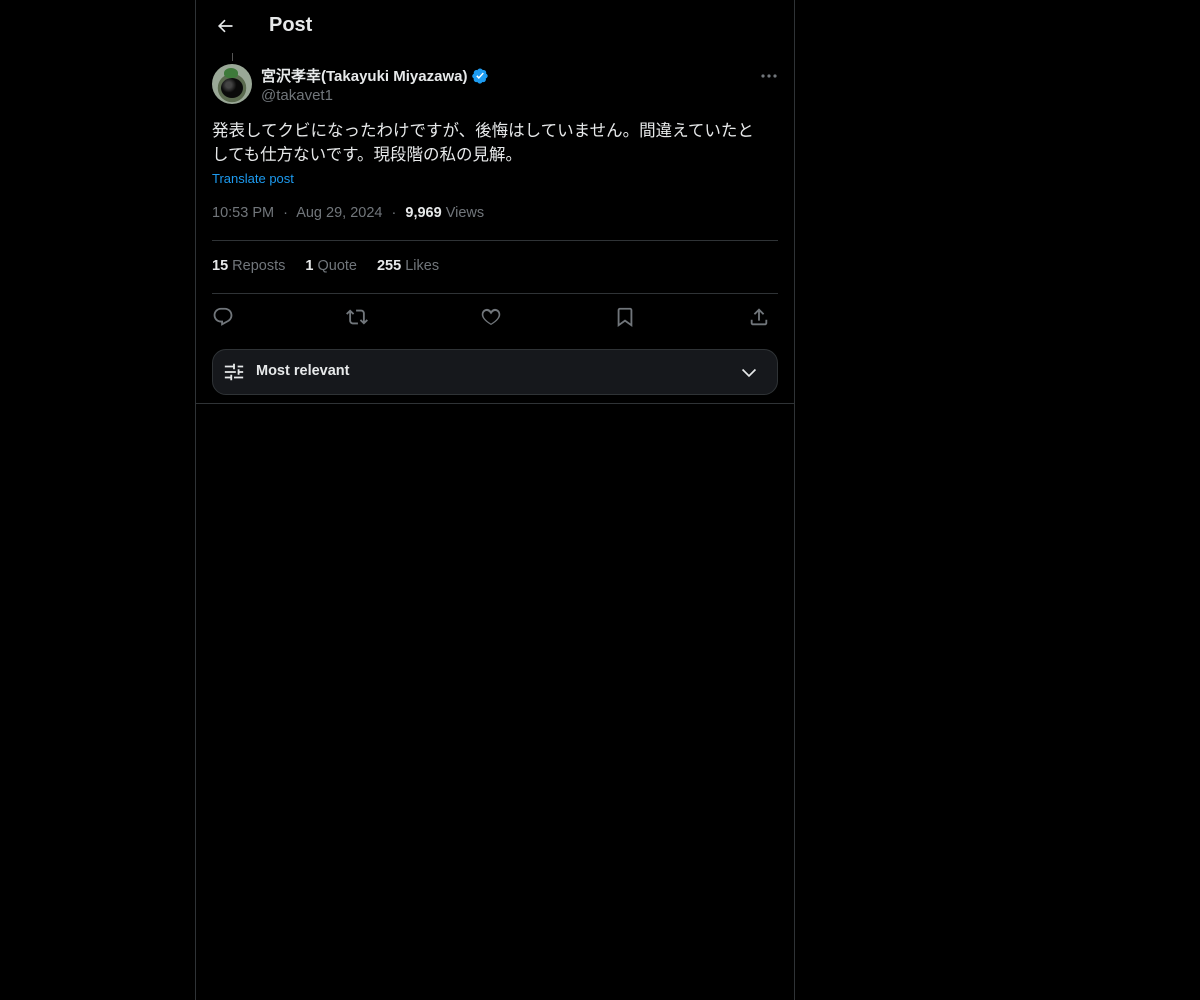 The height and width of the screenshot is (1000, 1200). What do you see at coordinates (220, 266) in the screenshot?
I see `reposts-count: 15` at bounding box center [220, 266].